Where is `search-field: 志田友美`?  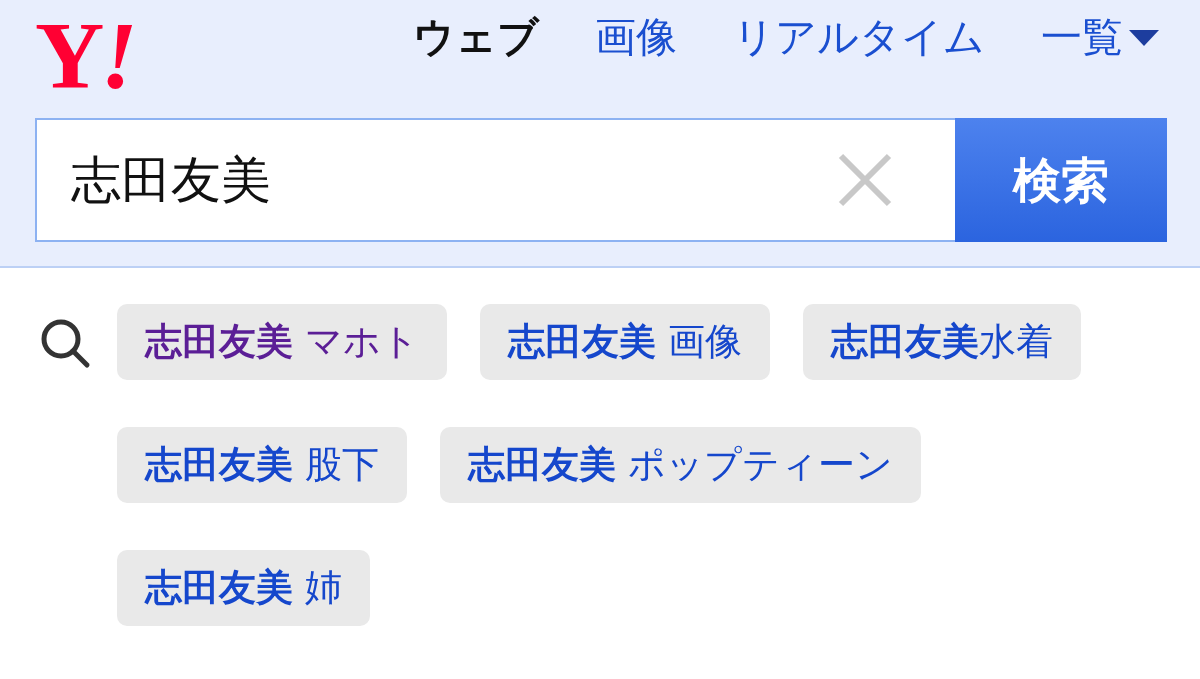 search-field: 志田友美 is located at coordinates (495, 180).